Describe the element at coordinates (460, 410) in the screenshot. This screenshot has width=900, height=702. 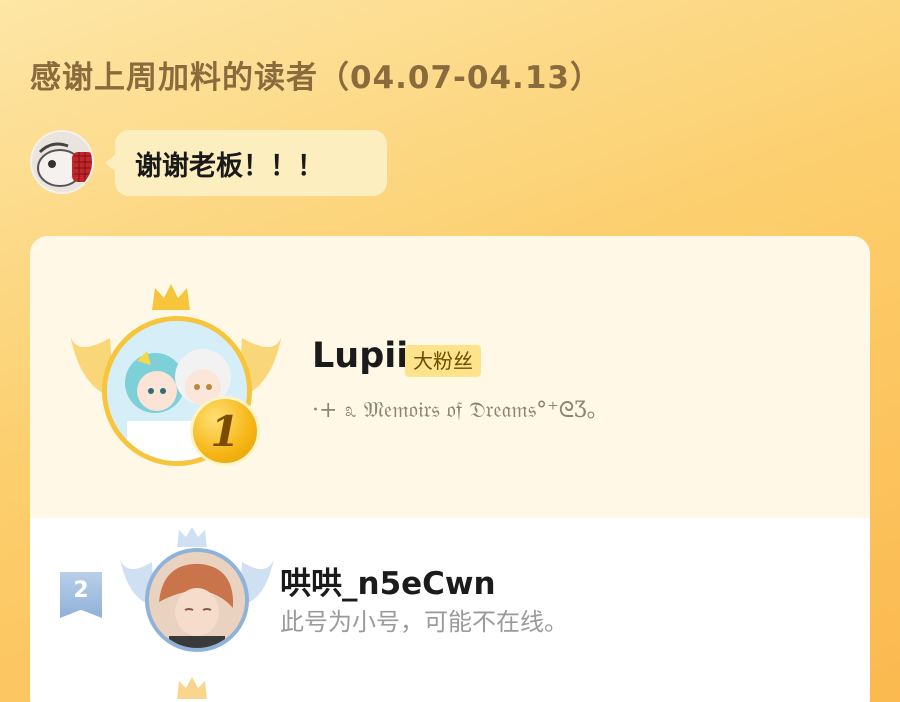
I see `rank-1-signature: ·+ ೩ 𝔐𝔢𝔪𝔬𝔦𝔯𝔰 𝔬𝔣 𝔇𝔯𝔢𝔞𝔪𝔰°⁺ᘓƷ。` at that location.